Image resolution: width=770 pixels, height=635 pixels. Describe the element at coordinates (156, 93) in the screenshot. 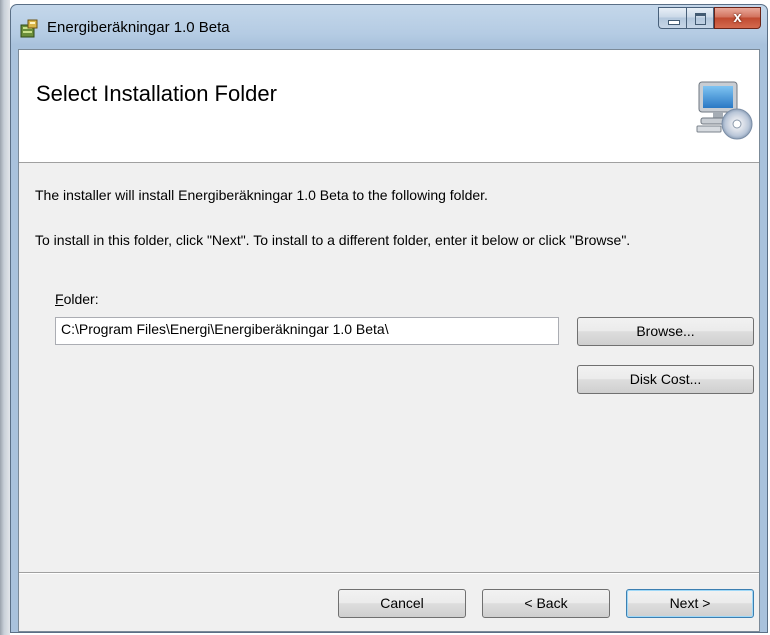

I see `page-title: Select Installation Folder` at that location.